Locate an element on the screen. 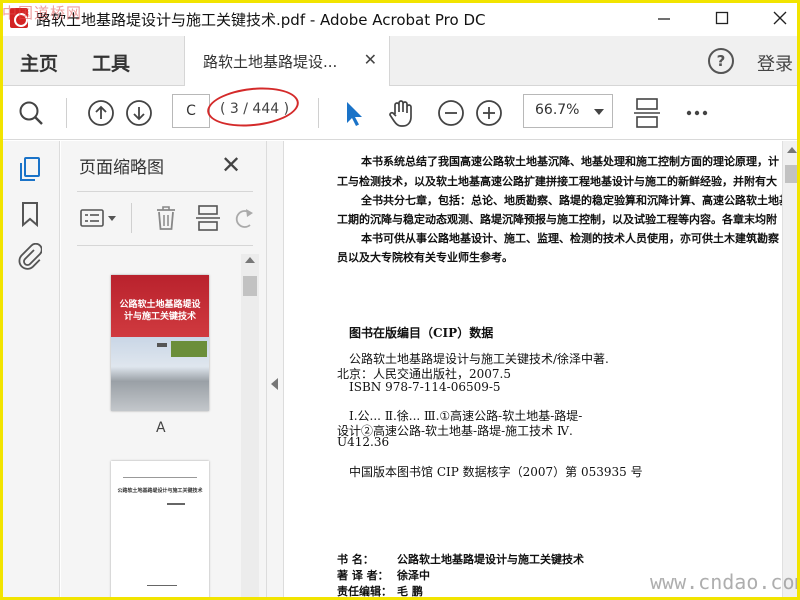  thumbnail-options-icon is located at coordinates (100, 218).